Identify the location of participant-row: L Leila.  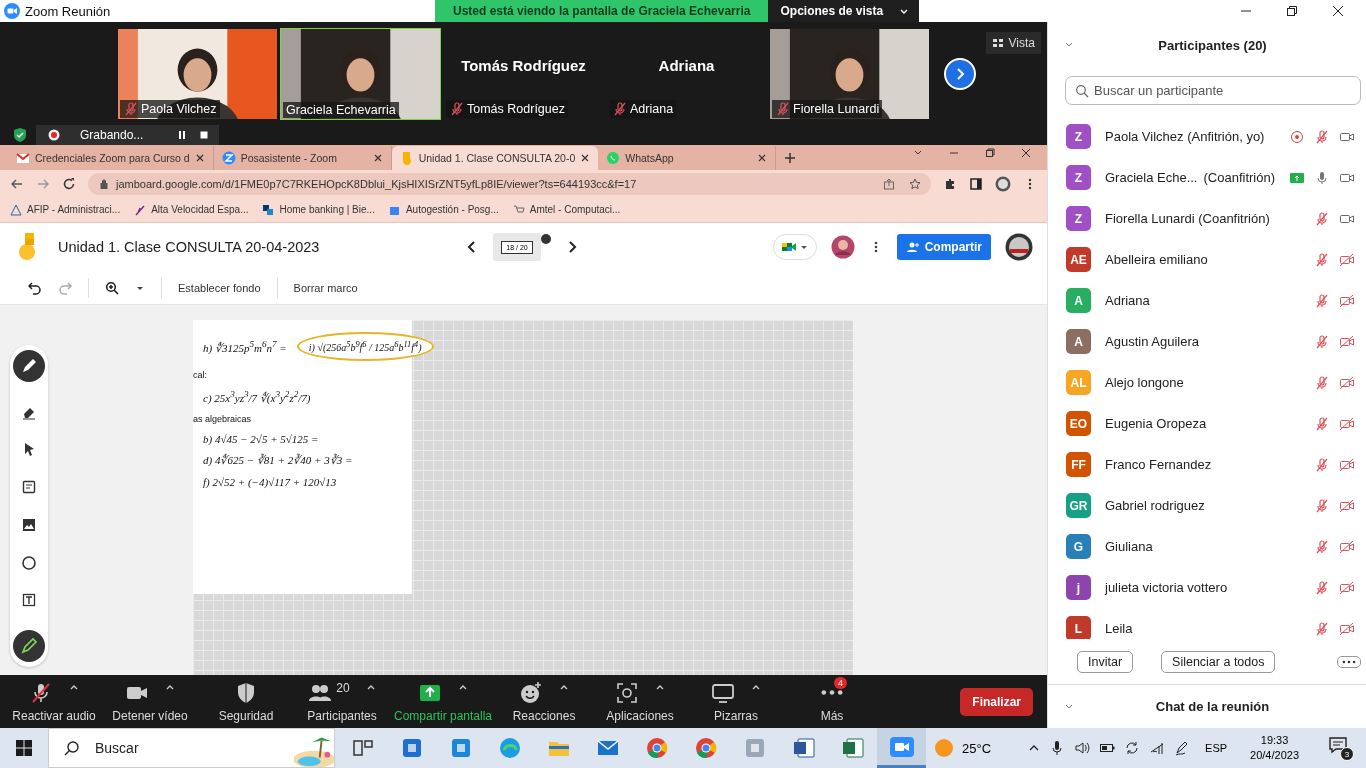
(1207, 623).